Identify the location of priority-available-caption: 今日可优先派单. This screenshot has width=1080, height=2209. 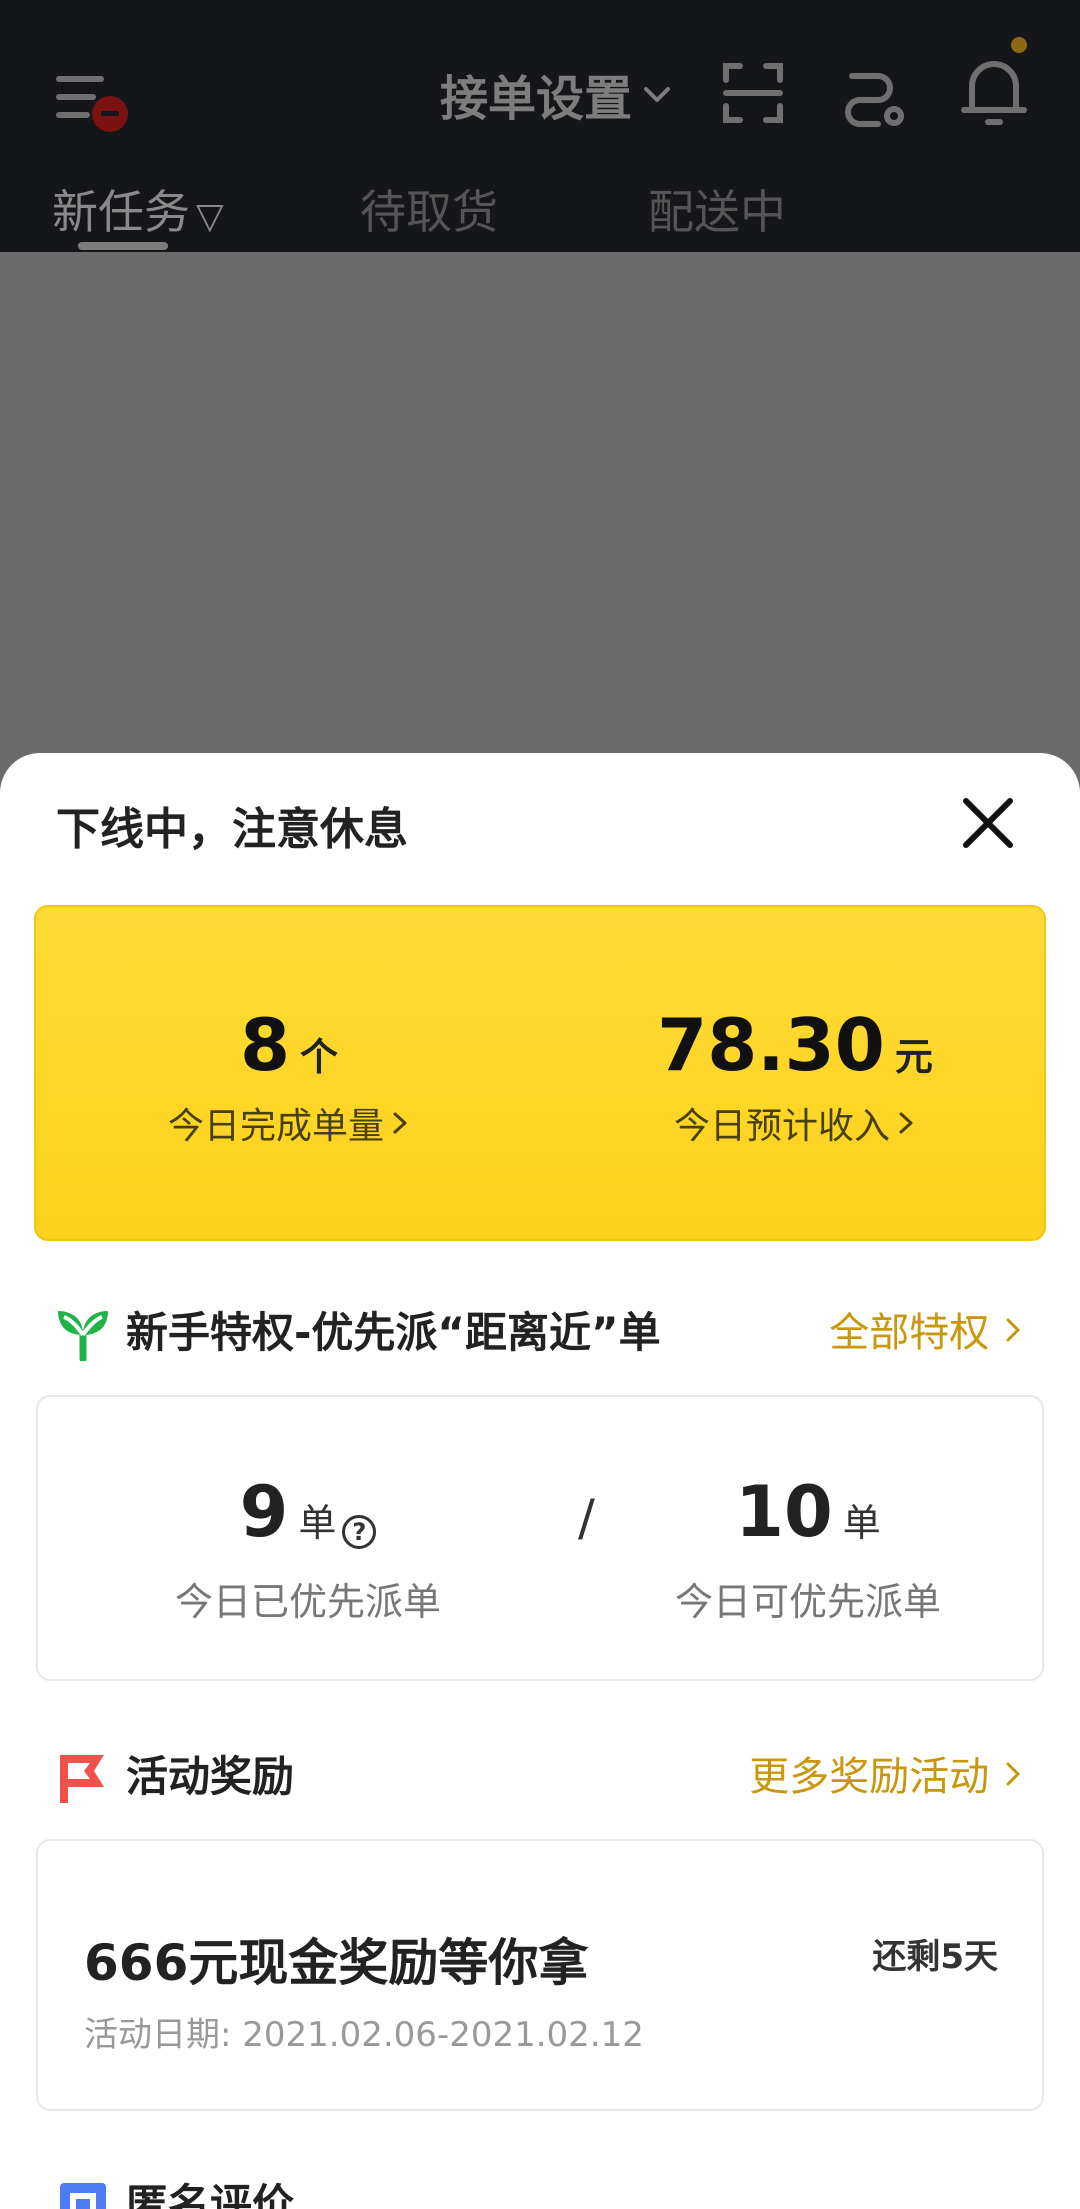
(807, 1602).